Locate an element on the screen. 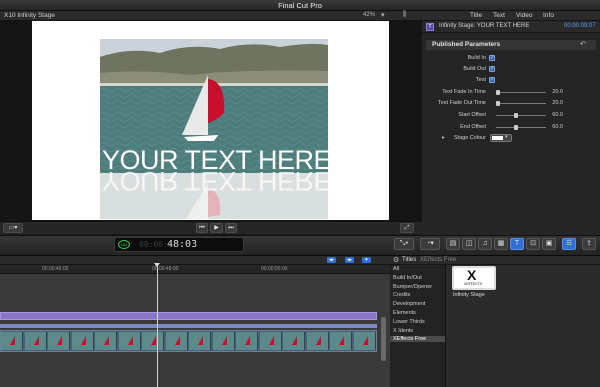  snapping-icon: ◂▸ is located at coordinates (331, 260).